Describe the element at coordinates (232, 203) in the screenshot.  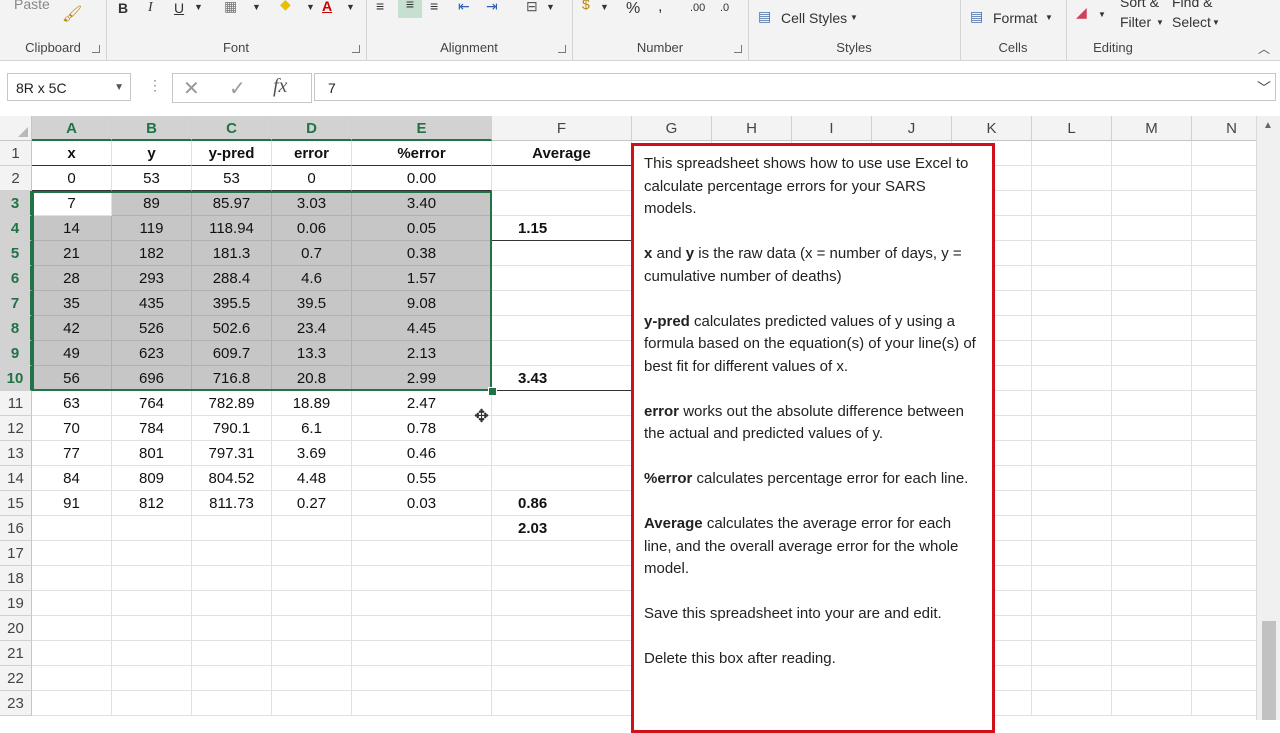
I see `cell-c3: 85.97` at that location.